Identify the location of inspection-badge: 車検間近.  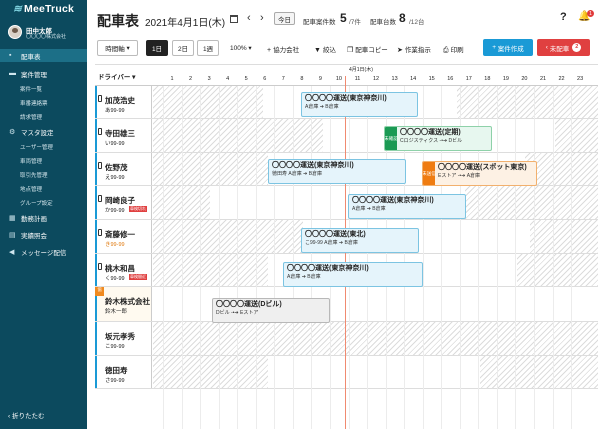
(138, 277).